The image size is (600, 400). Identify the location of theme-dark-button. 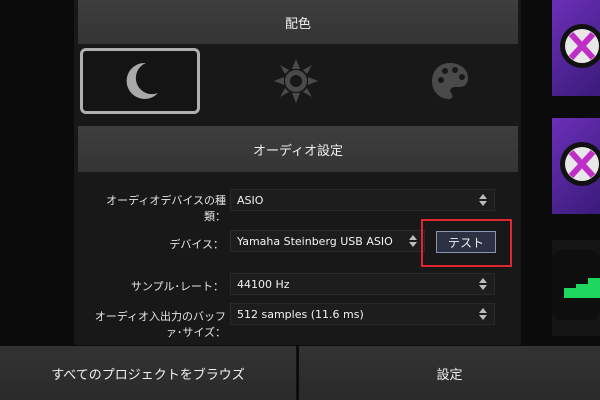
(140, 81).